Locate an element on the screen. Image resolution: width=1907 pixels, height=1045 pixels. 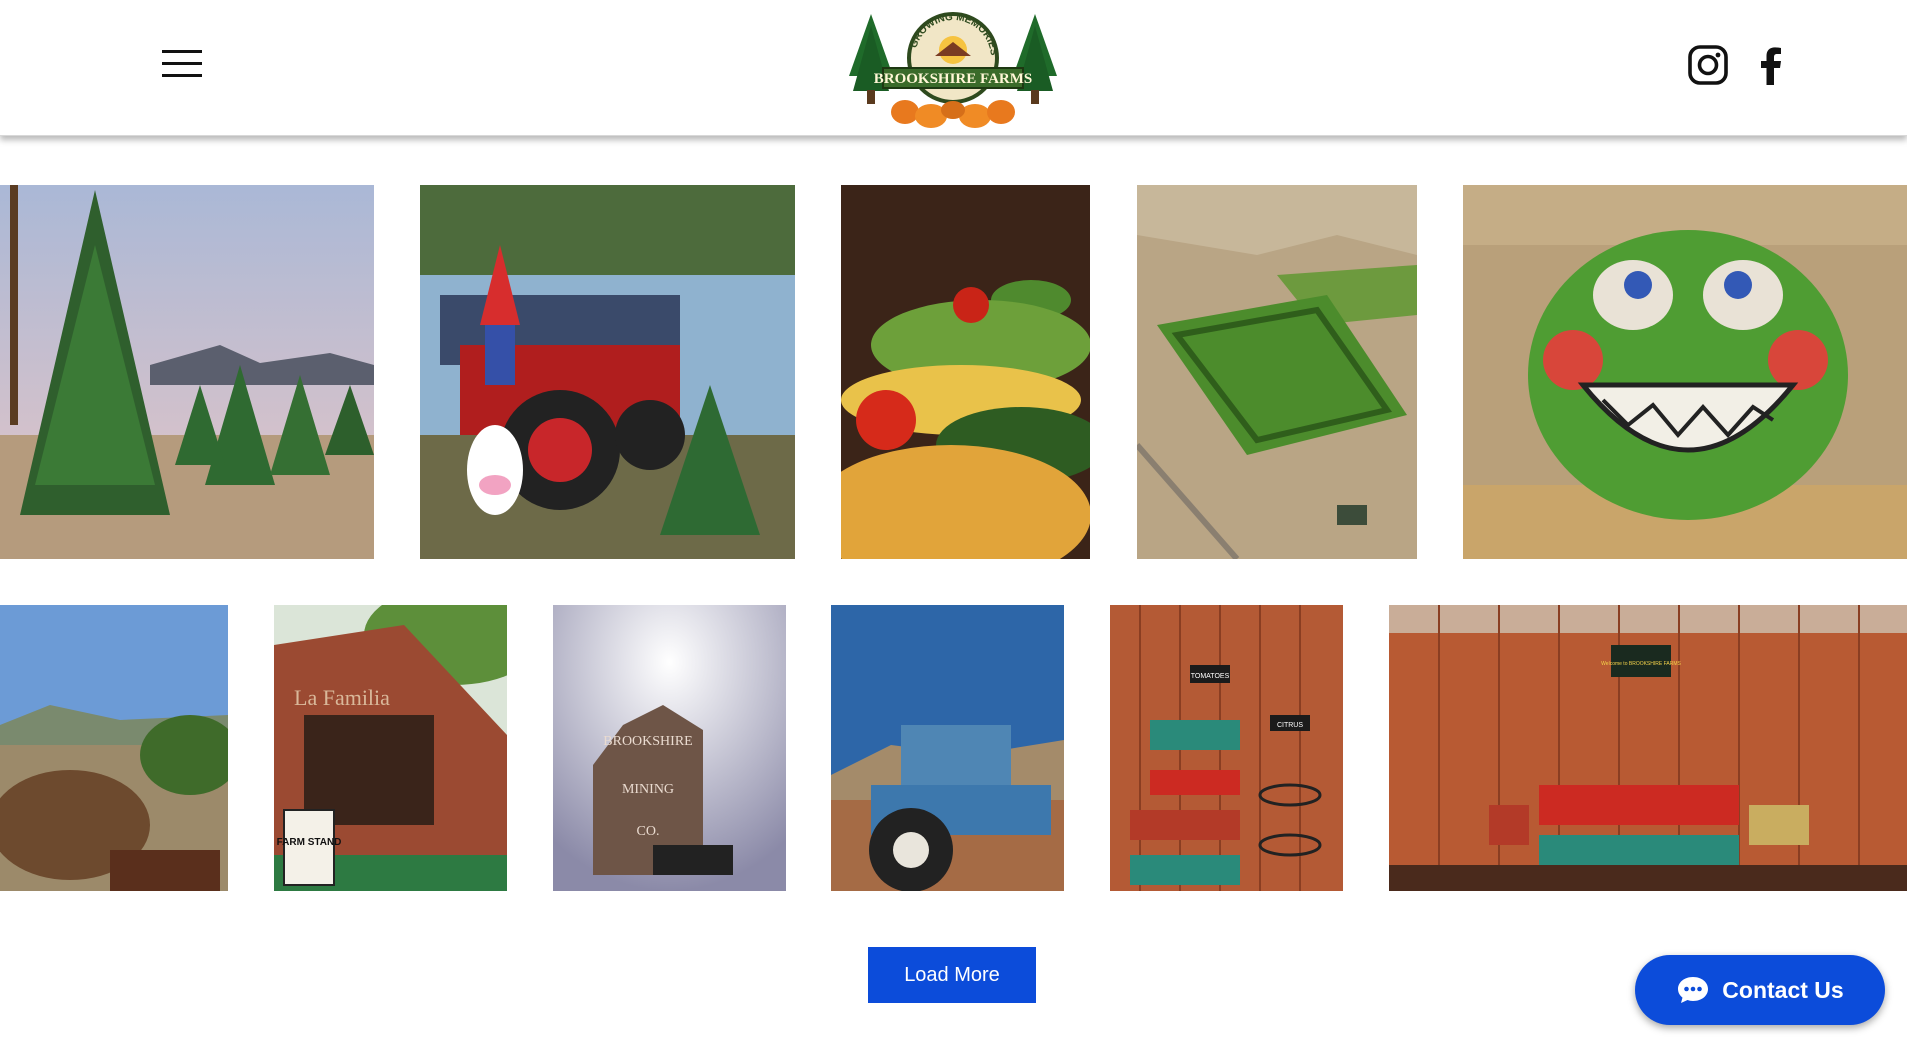
barn-sign-text: La Familia is located at coordinates (342, 697).